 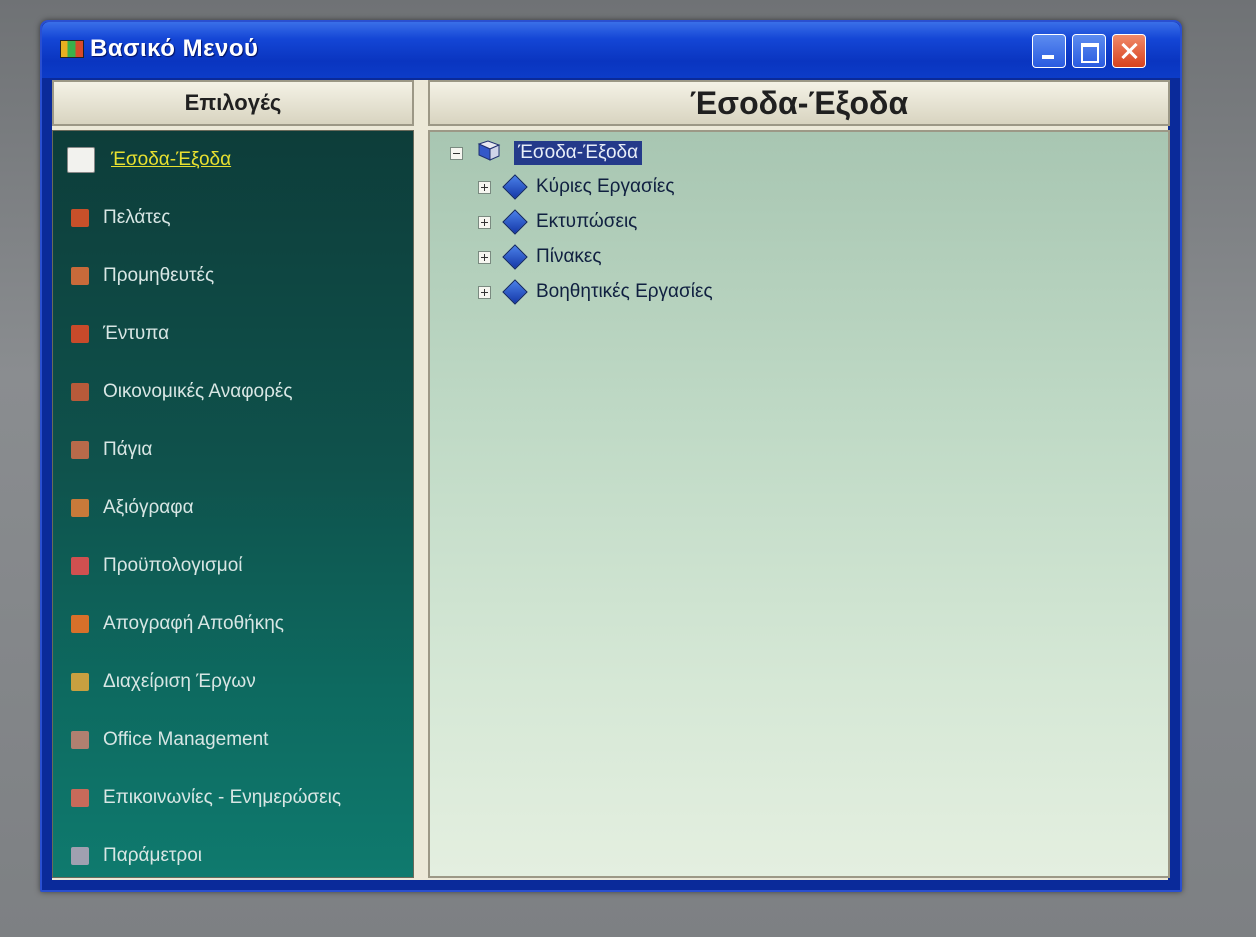 I want to click on tree-root-label: Έσοδα-Έξοδα, so click(x=578, y=153).